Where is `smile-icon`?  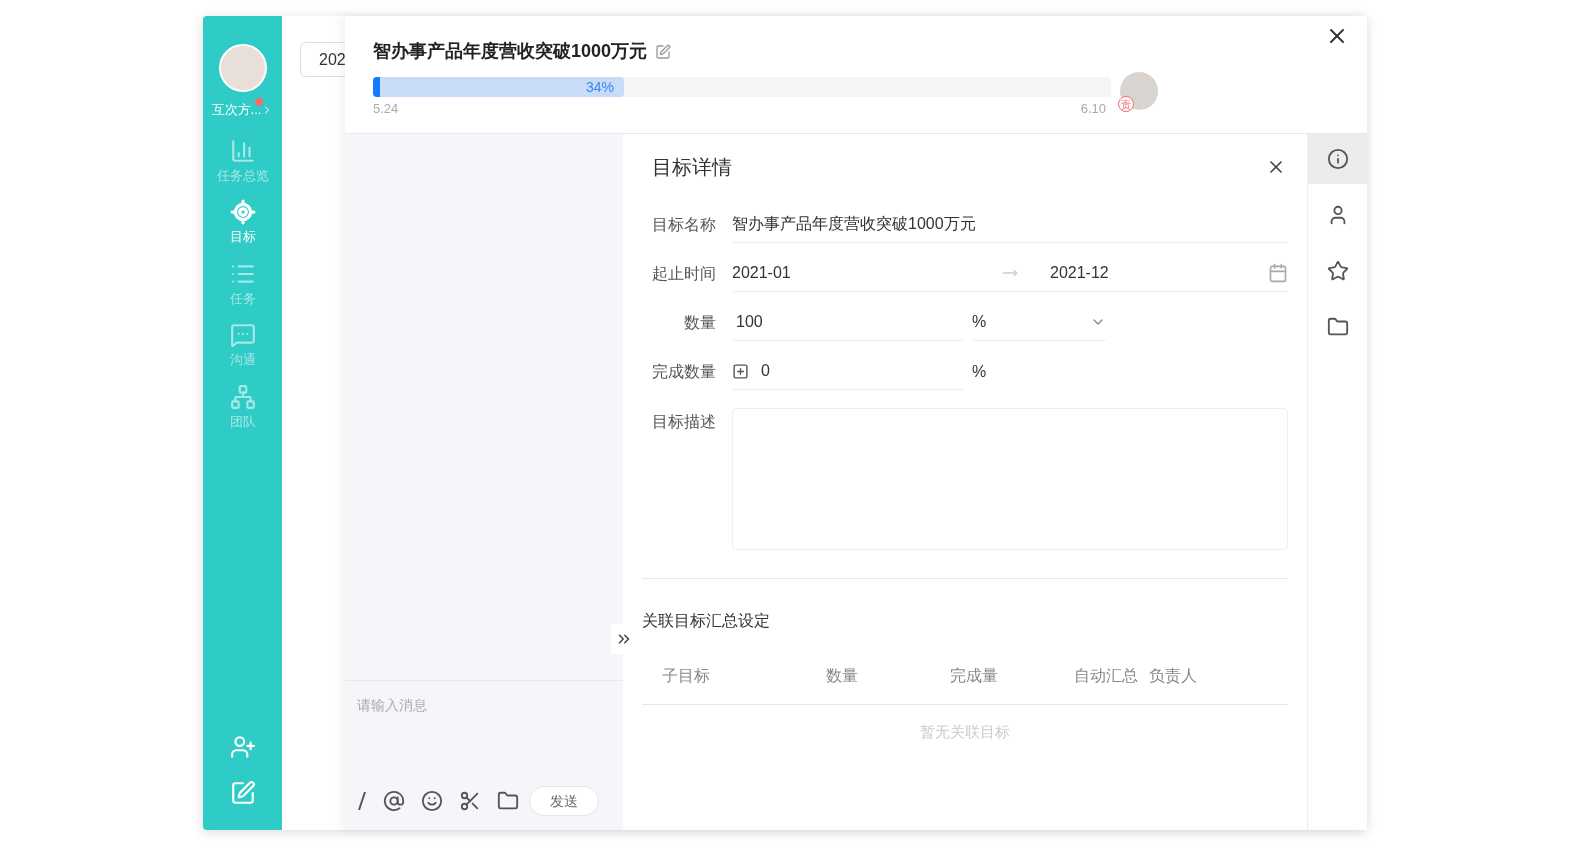 smile-icon is located at coordinates (432, 801).